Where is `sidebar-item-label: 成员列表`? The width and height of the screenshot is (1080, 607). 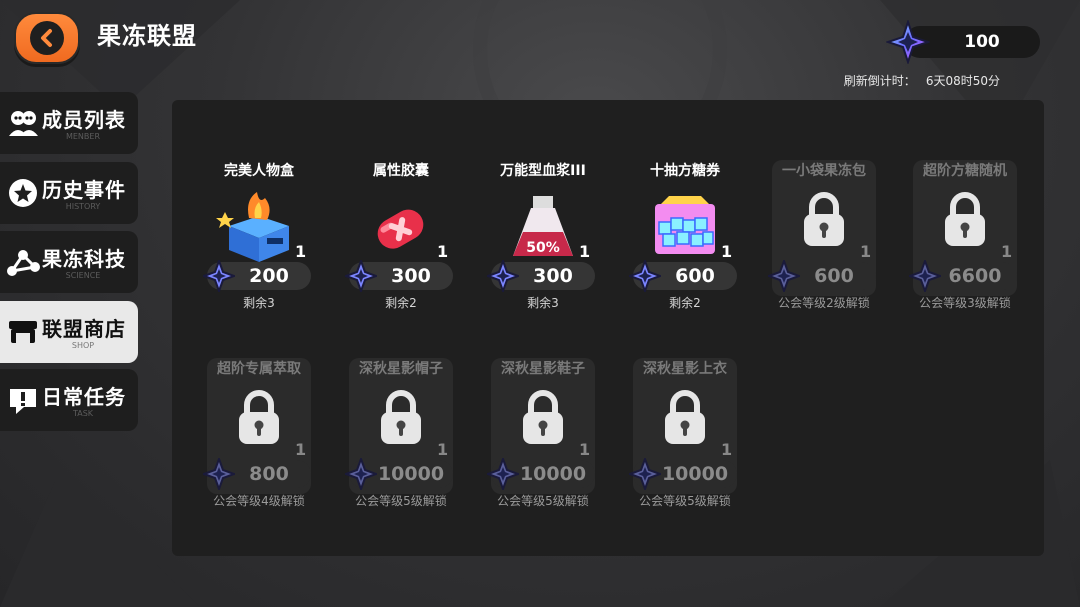
sidebar-item-label: 成员列表 is located at coordinates (84, 120).